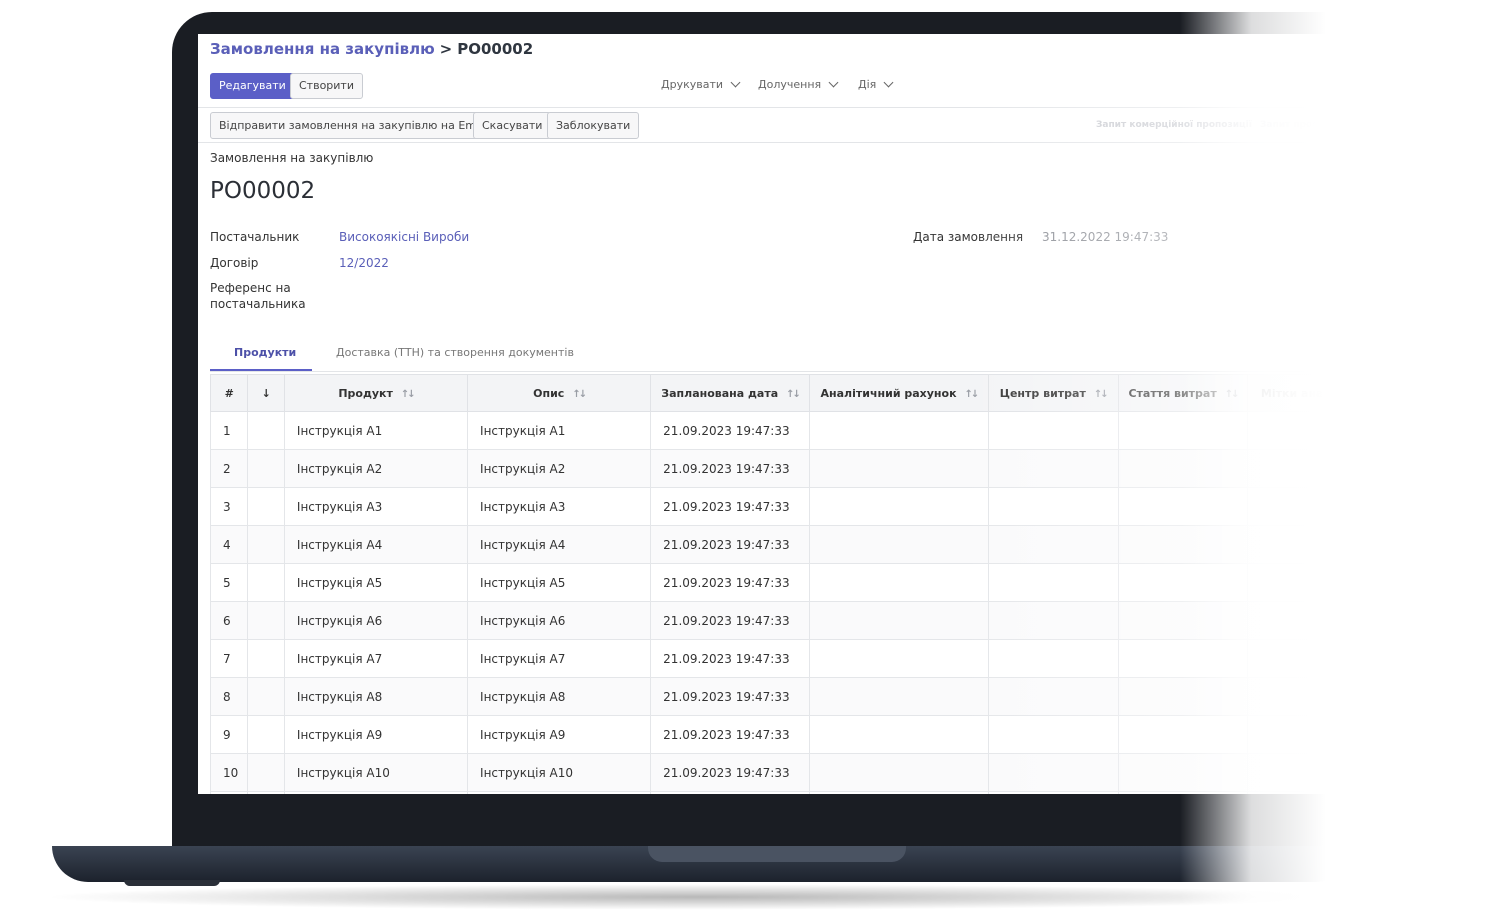 This screenshot has width=1504, height=924. I want to click on cell-description, so click(559, 792).